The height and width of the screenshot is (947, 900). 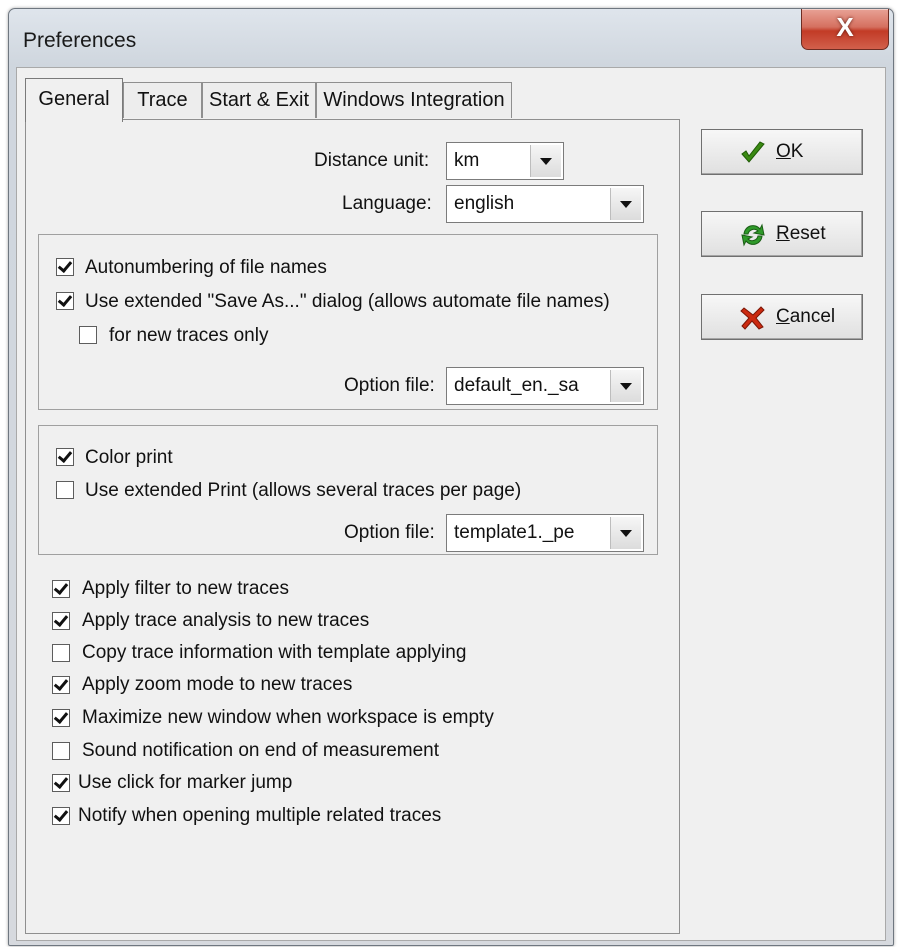 I want to click on tab-windows-integration-label: Windows Integration, so click(x=414, y=100).